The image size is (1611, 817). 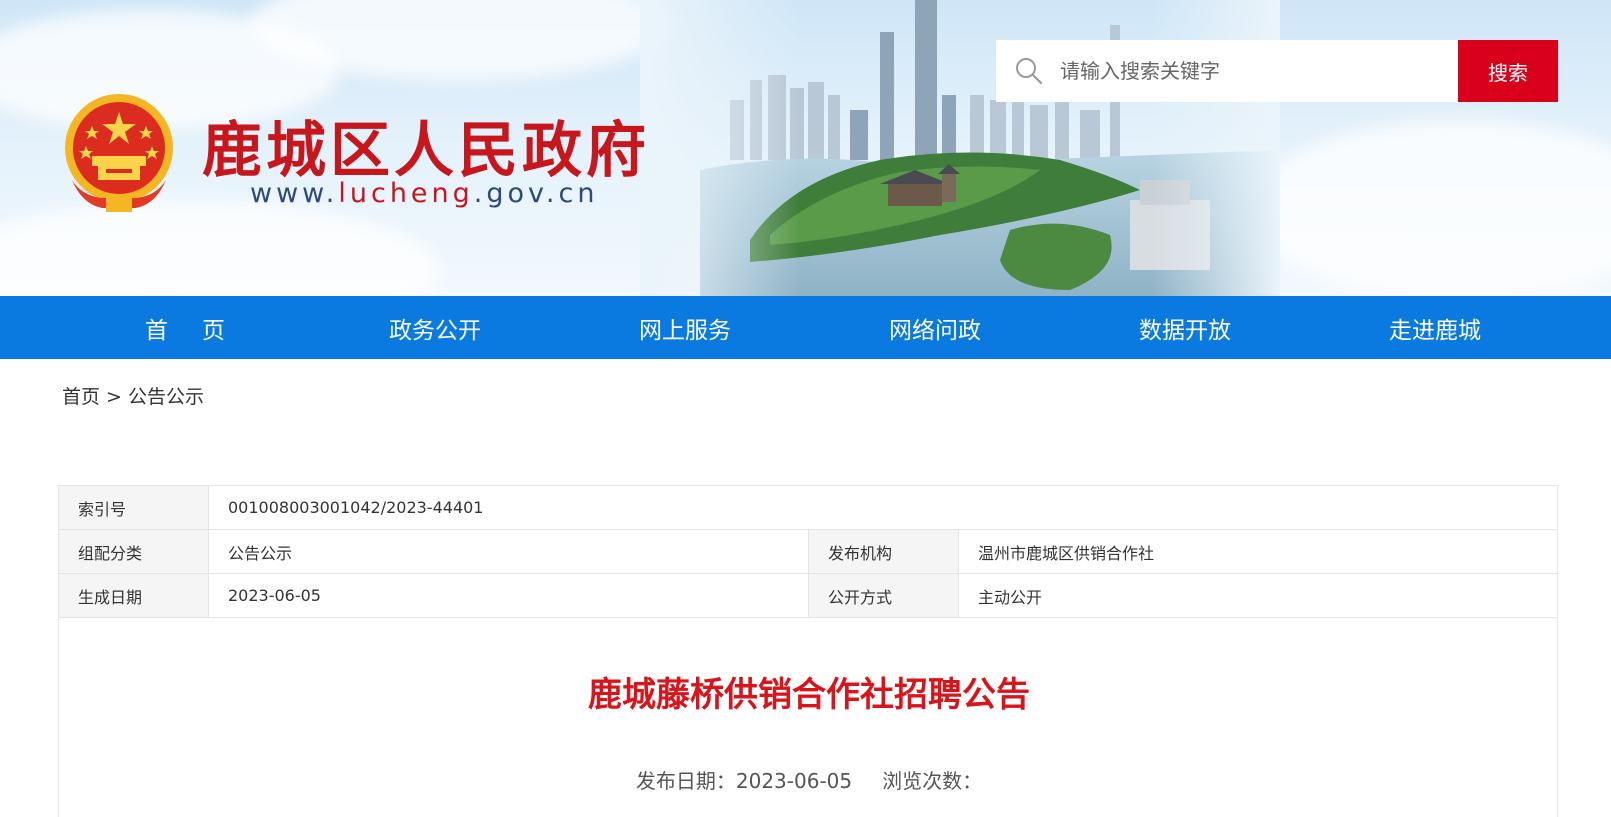 What do you see at coordinates (294, 193) in the screenshot?
I see `site-url-prefix: www.` at bounding box center [294, 193].